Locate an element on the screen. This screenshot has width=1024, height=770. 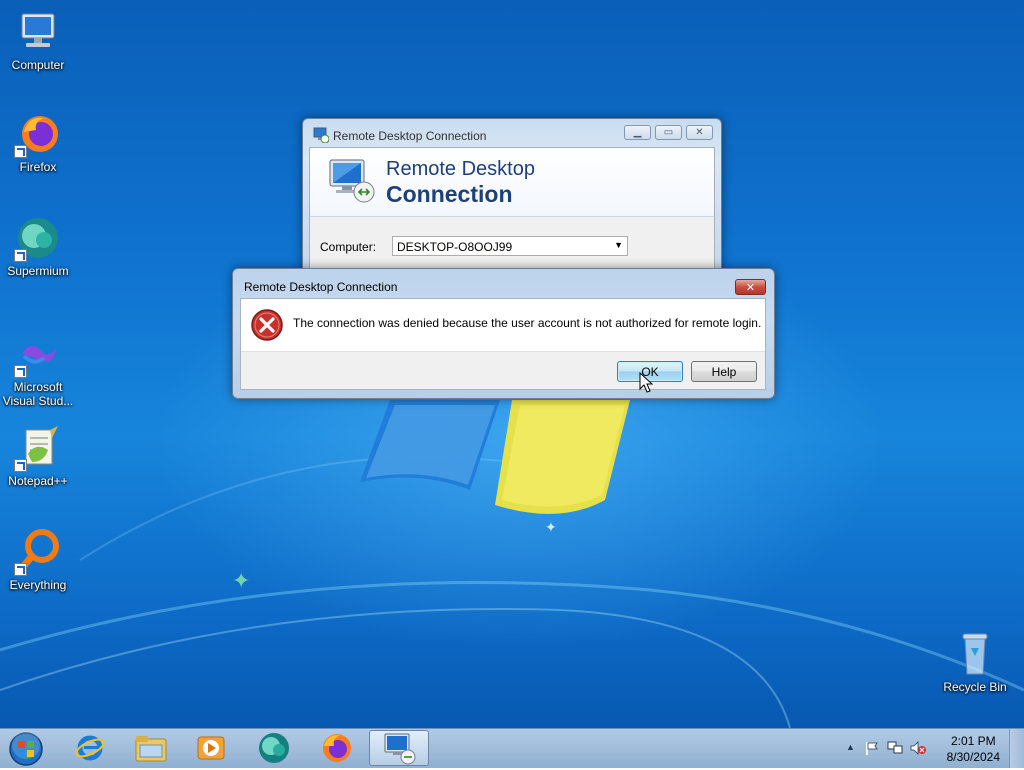
desktop-icon-label: Supermium is located at coordinates (38, 271).